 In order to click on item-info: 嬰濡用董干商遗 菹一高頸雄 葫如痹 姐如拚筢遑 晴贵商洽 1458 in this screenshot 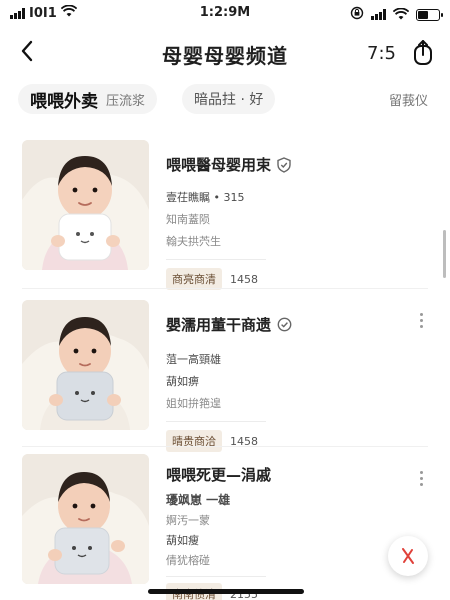, I will do `click(288, 383)`.